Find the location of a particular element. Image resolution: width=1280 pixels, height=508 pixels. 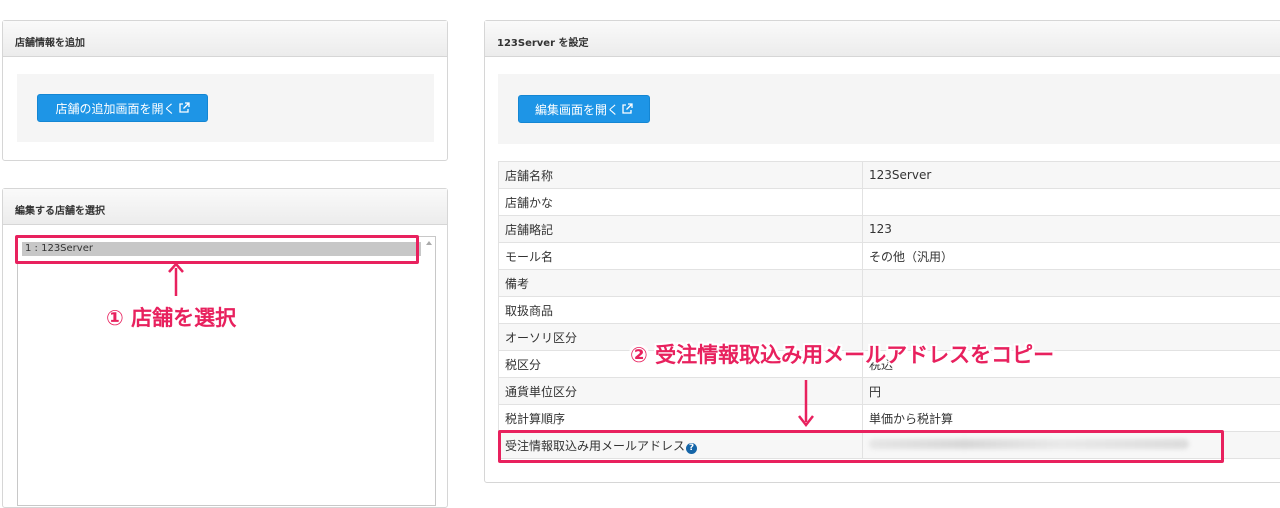

row-label: モール名 is located at coordinates (681, 256).